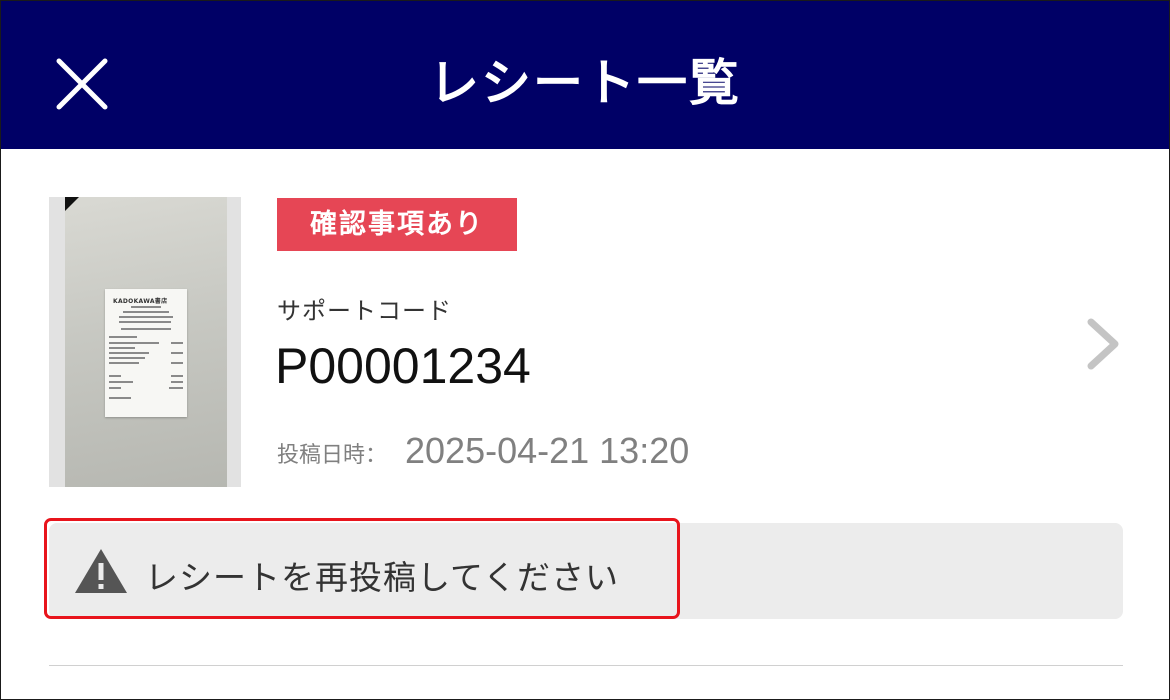 Image resolution: width=1170 pixels, height=700 pixels. I want to click on open-detail-button, so click(1103, 344).